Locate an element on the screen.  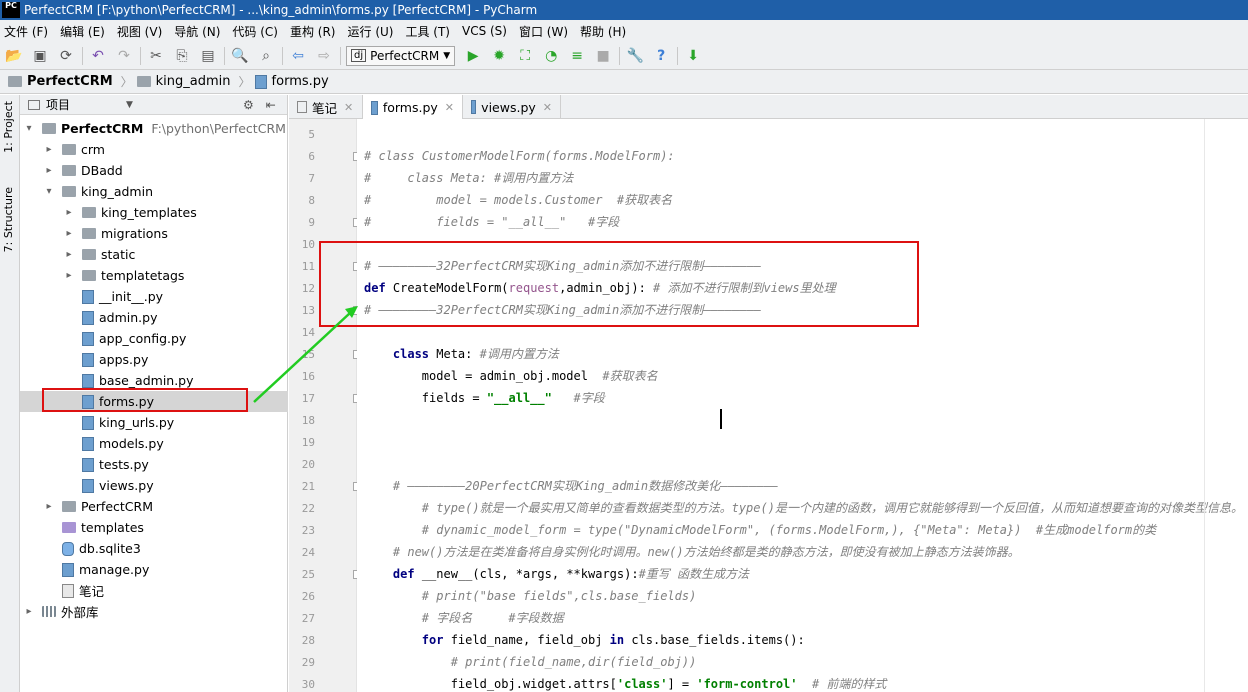
menu-window: 窗口 (W) is located at coordinates (543, 31).